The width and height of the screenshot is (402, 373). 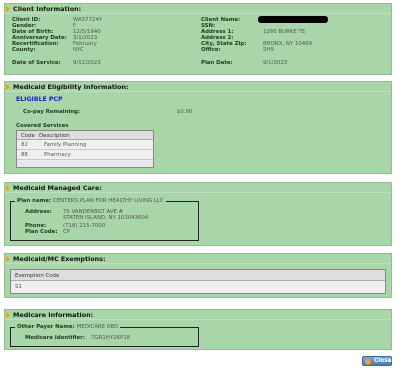 What do you see at coordinates (111, 338) in the screenshot?
I see `medicare-id-value: 7GR1HY2KP18` at bounding box center [111, 338].